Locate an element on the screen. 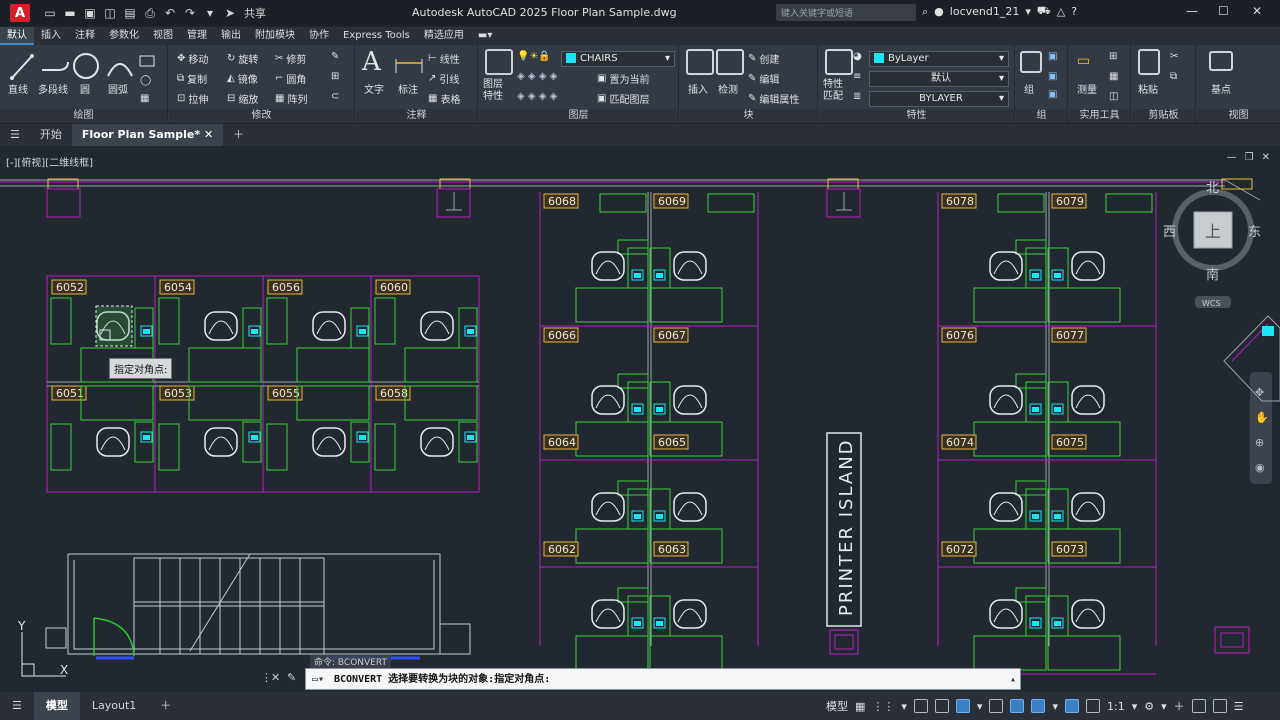 This screenshot has height=720, width=1280. groups-panel-title: 组 is located at coordinates (1041, 116).